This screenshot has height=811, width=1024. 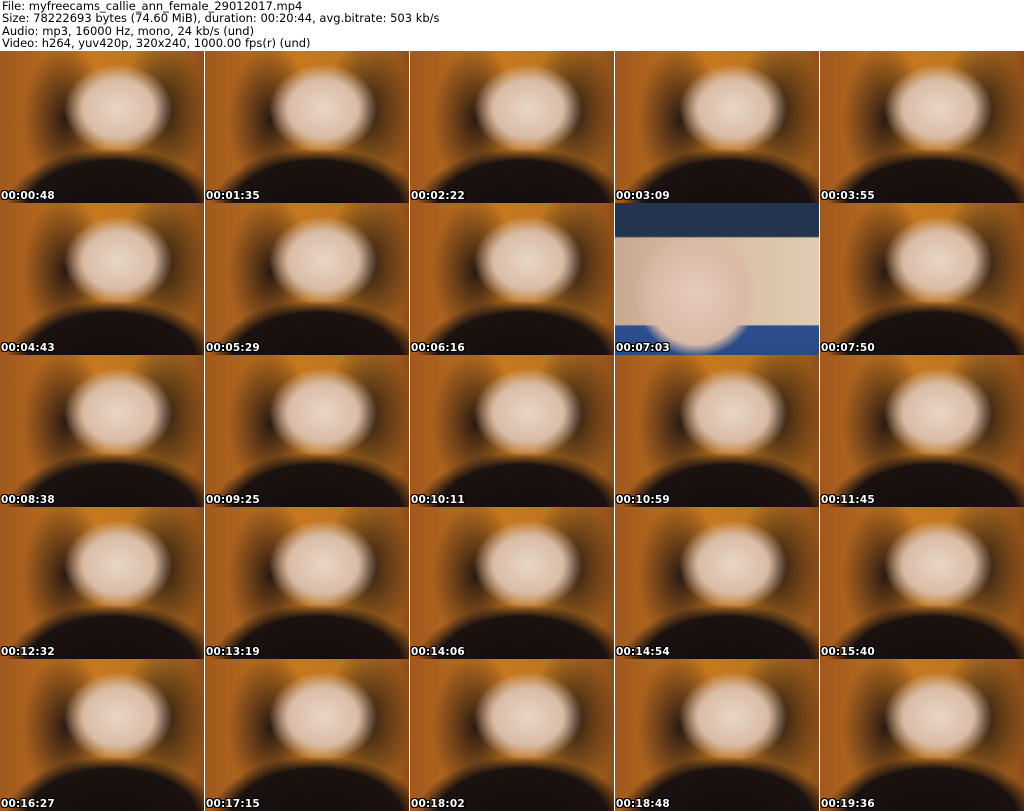 I want to click on thumbnail-timestamp: 00:01:35, so click(x=233, y=196).